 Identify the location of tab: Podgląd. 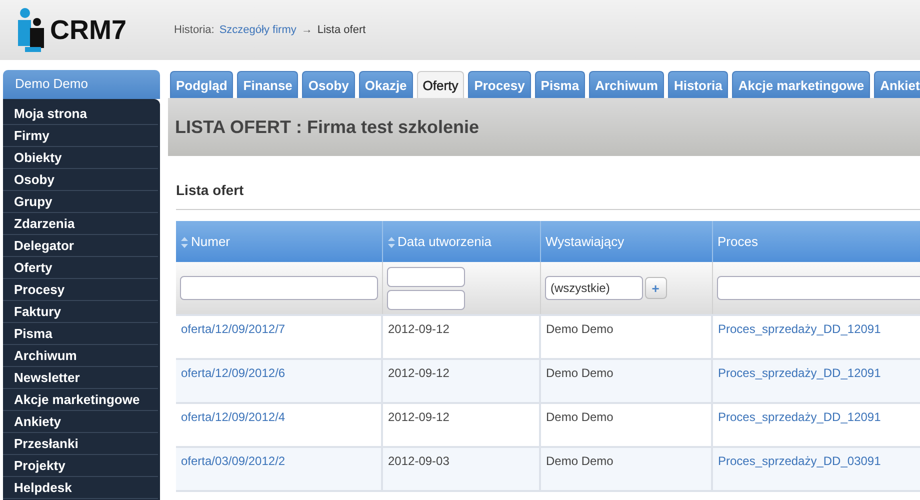
(202, 84).